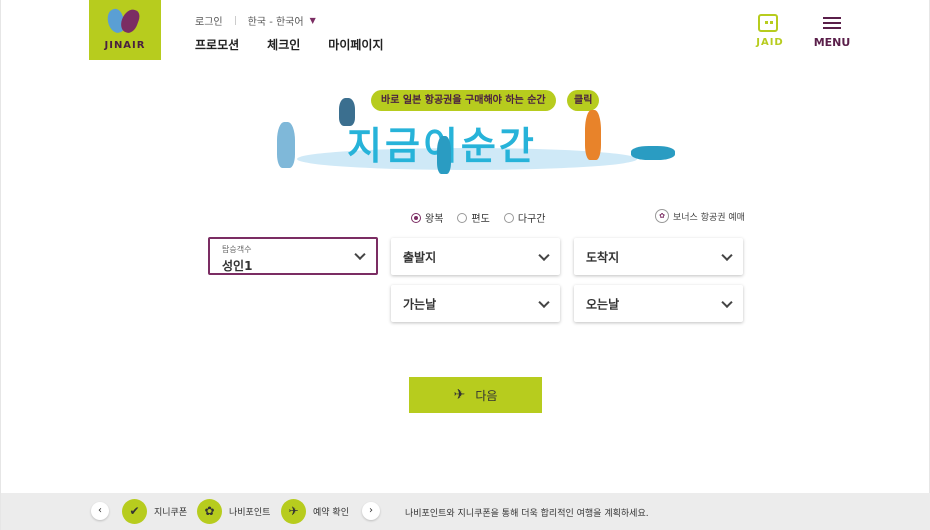 This screenshot has height=530, width=930. What do you see at coordinates (603, 257) in the screenshot?
I see `destination-label: 도착지` at bounding box center [603, 257].